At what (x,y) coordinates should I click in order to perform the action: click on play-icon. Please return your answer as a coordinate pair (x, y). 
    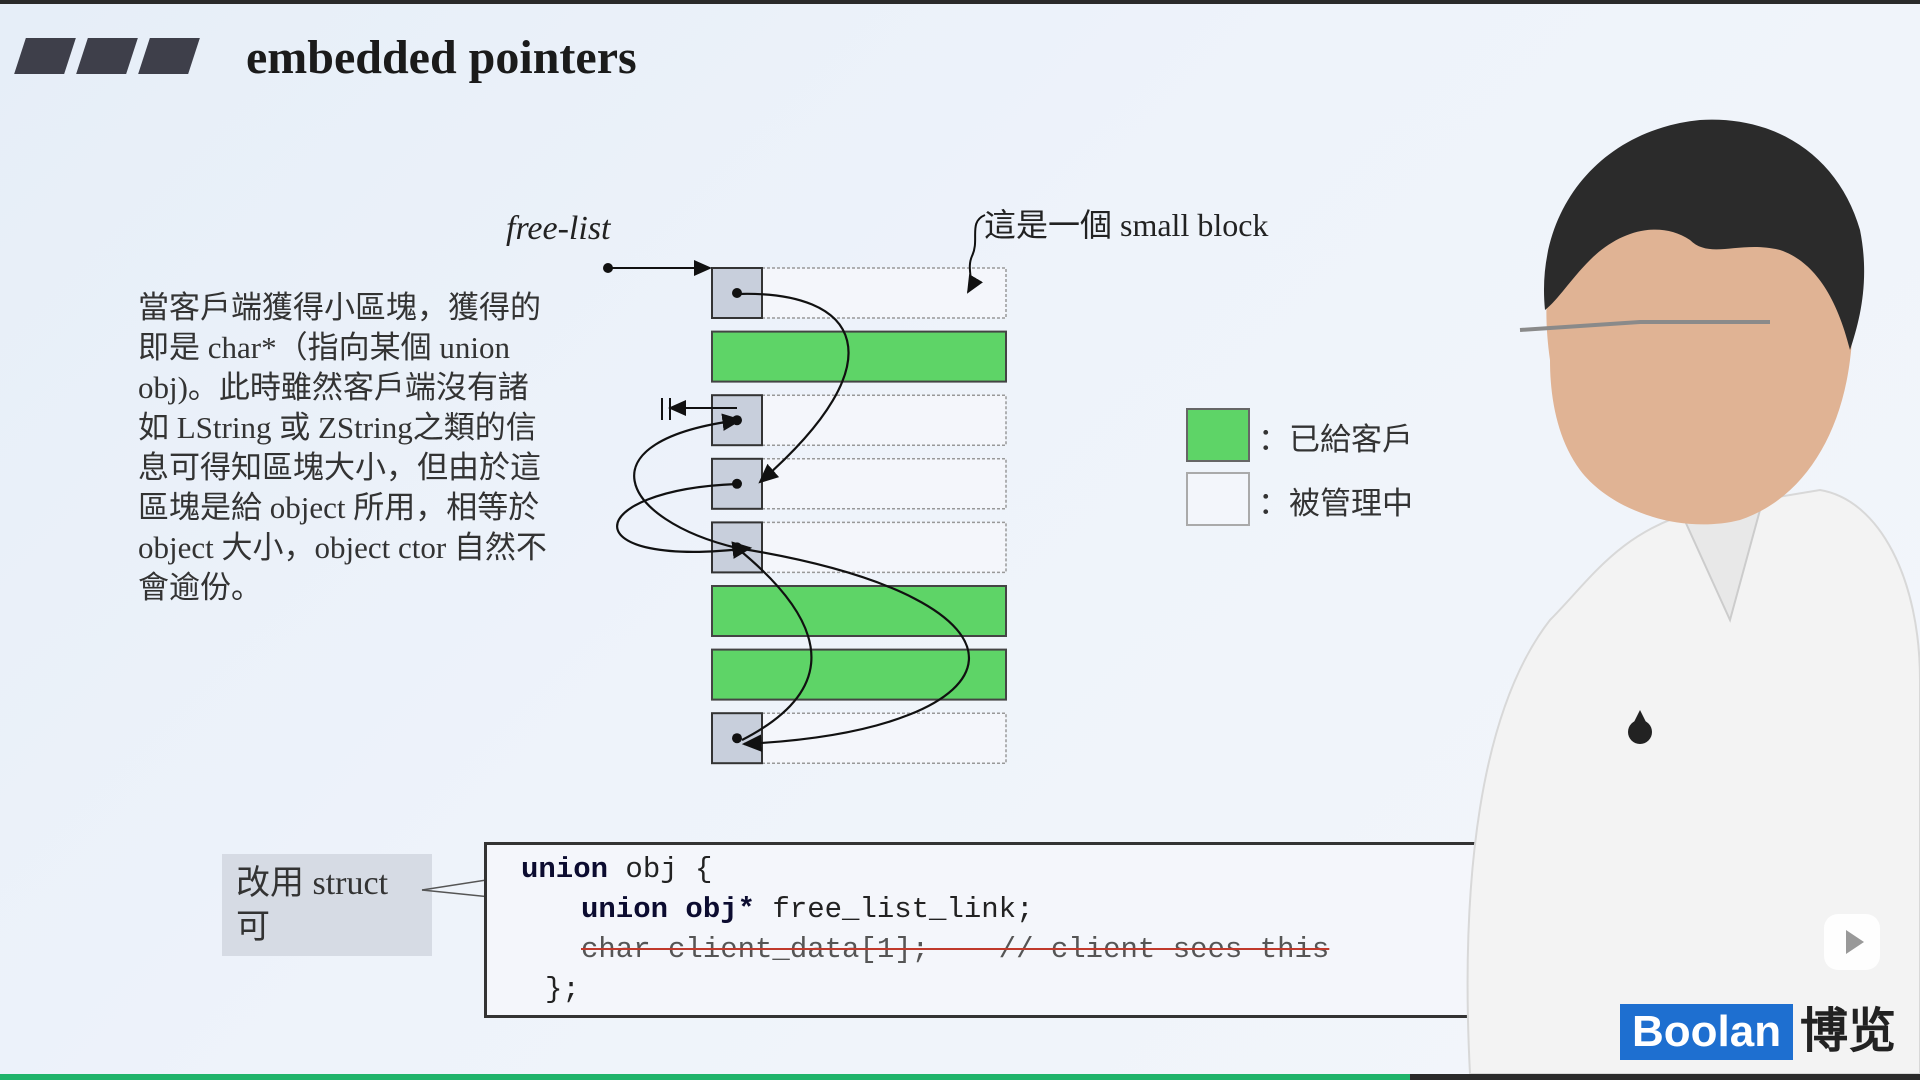
    Looking at the image, I should click on (1852, 942).